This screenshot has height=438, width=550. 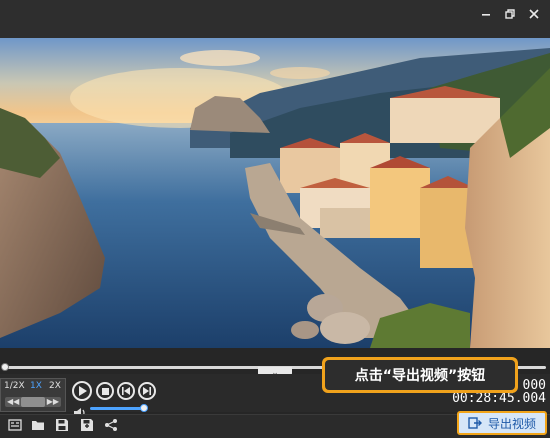 What do you see at coordinates (80, 410) in the screenshot?
I see `volume-icon` at bounding box center [80, 410].